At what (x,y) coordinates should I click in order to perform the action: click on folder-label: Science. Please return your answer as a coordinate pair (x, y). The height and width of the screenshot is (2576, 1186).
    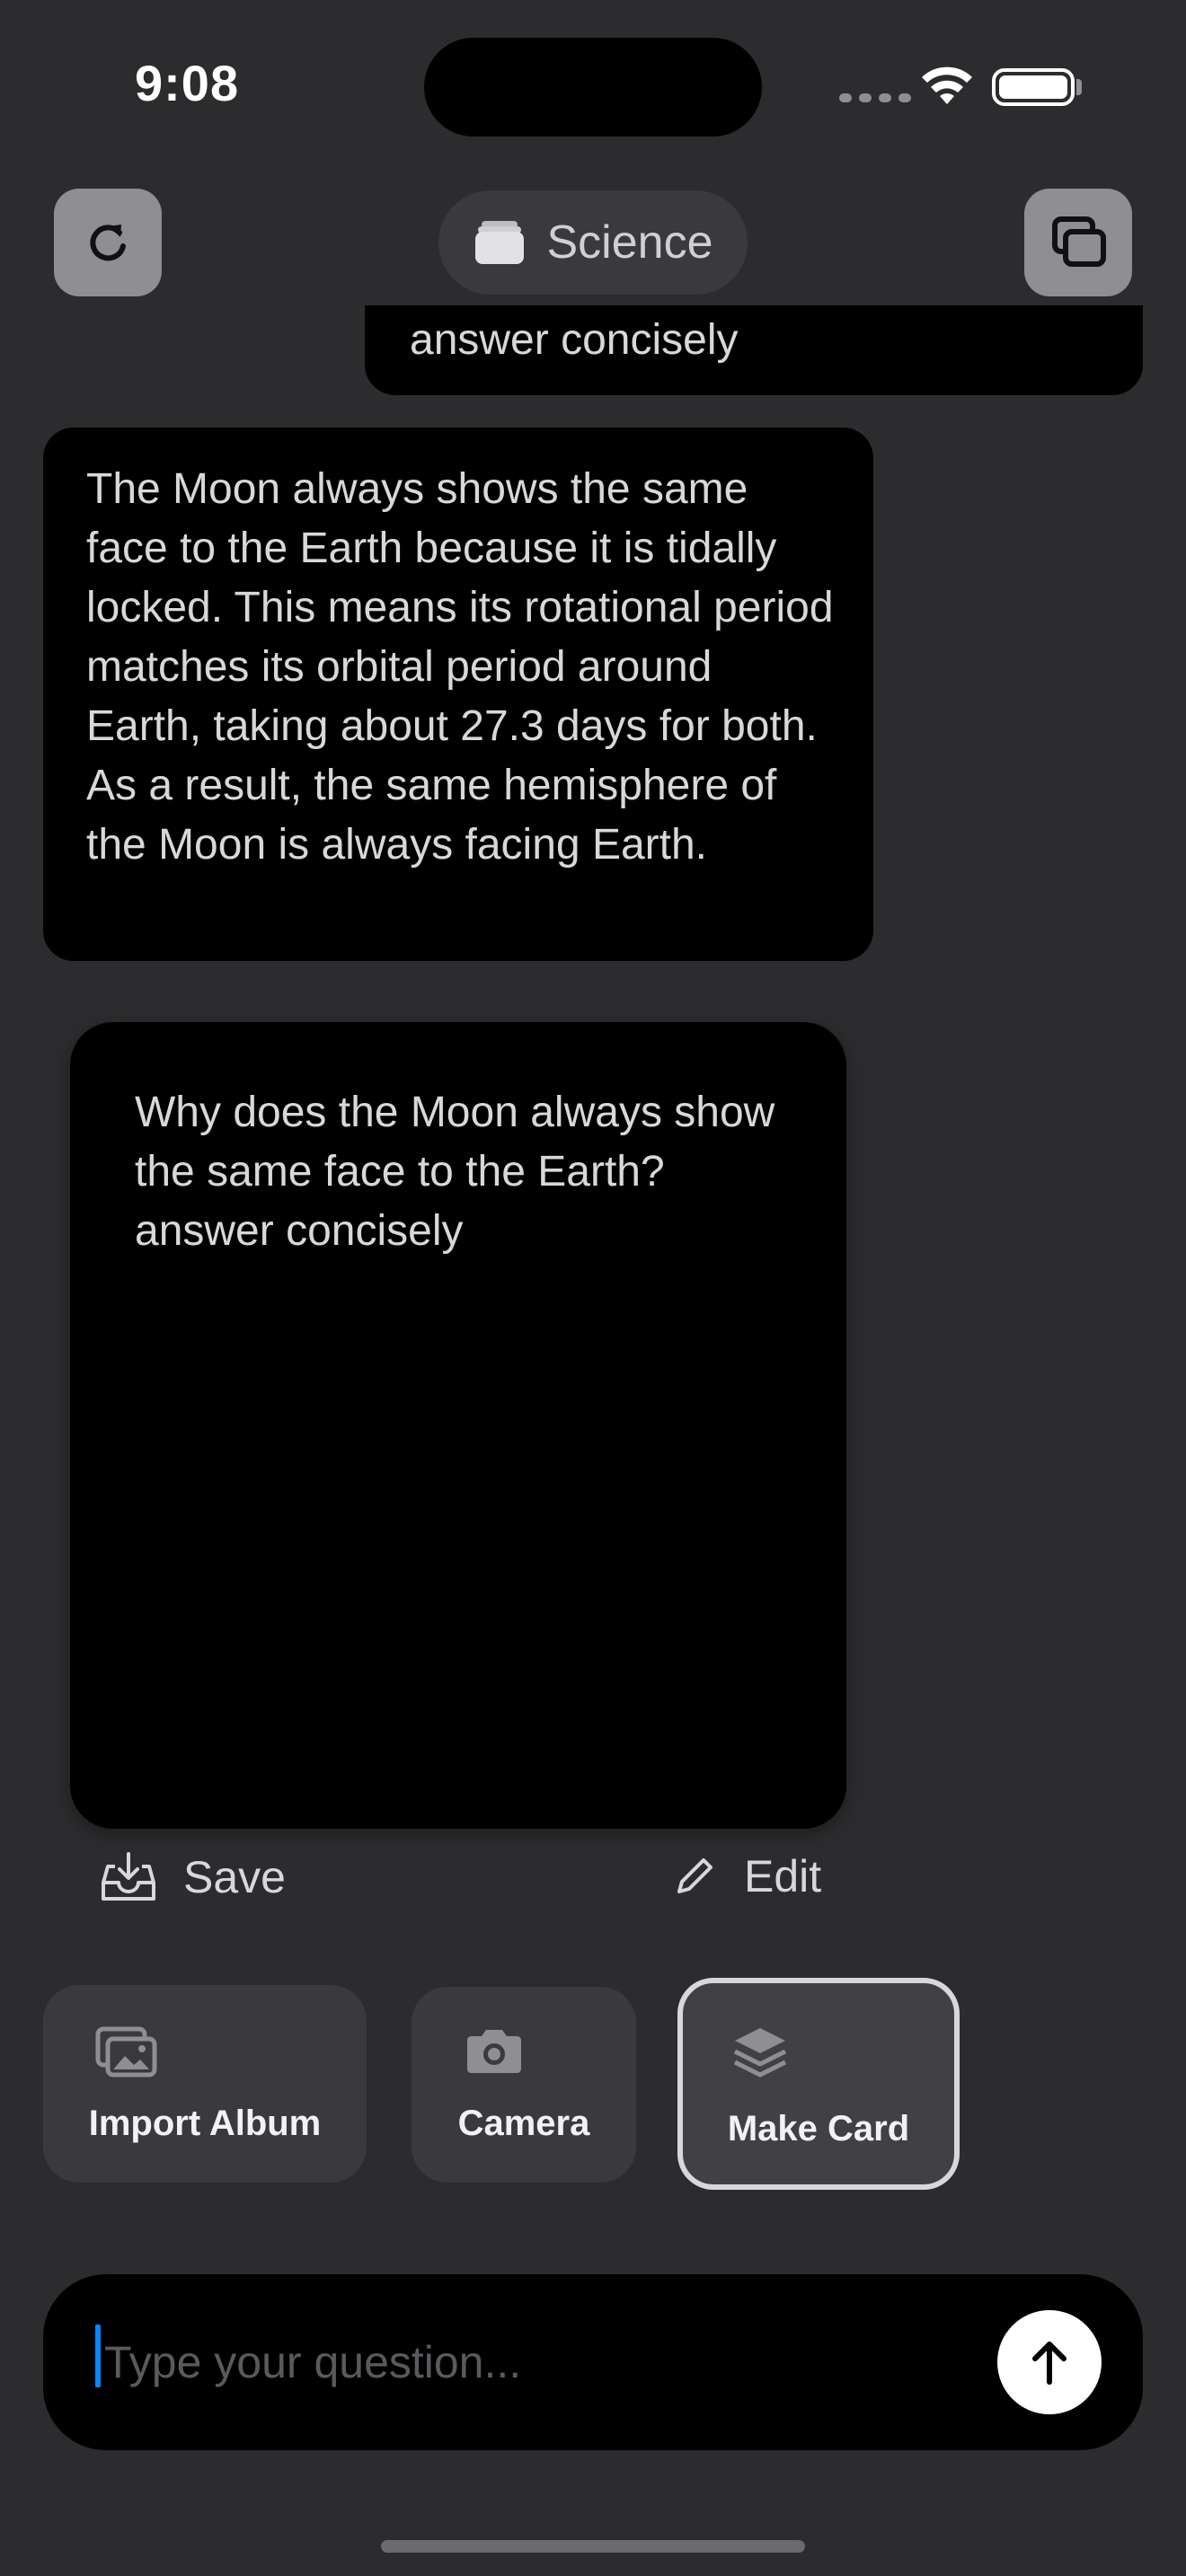
    Looking at the image, I should click on (629, 242).